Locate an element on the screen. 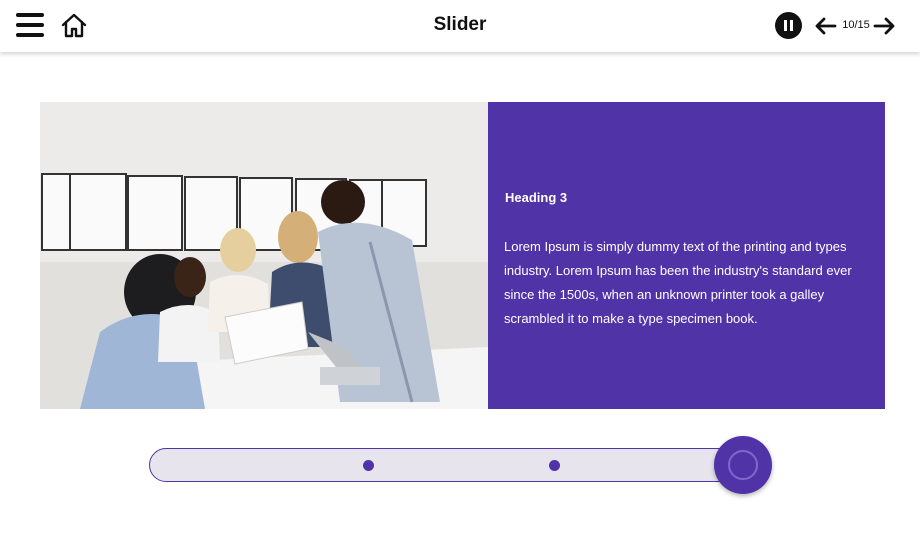 Image resolution: width=920 pixels, height=540 pixels. handle-ring-icon is located at coordinates (743, 465).